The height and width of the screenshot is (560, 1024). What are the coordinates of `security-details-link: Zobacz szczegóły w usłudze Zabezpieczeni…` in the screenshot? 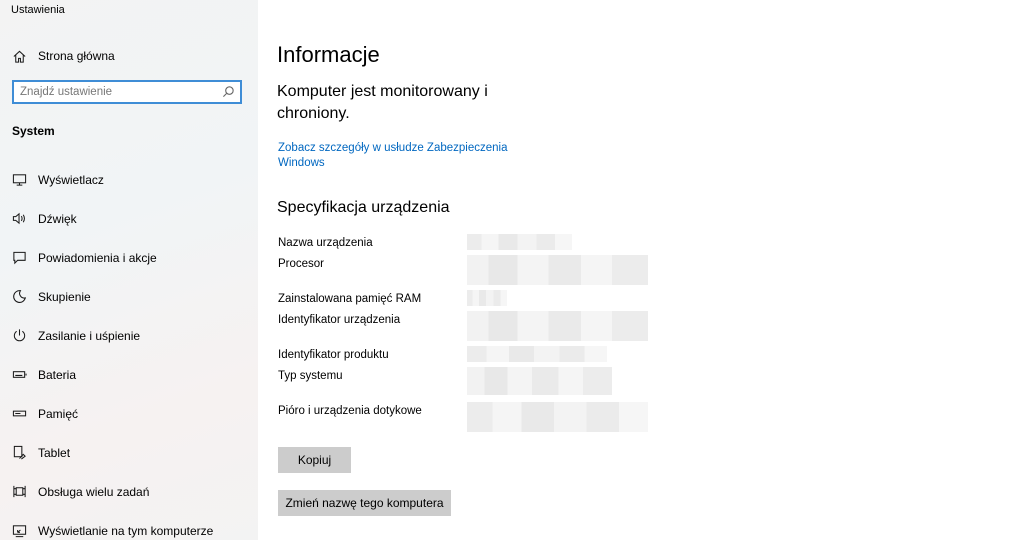 It's located at (398, 156).